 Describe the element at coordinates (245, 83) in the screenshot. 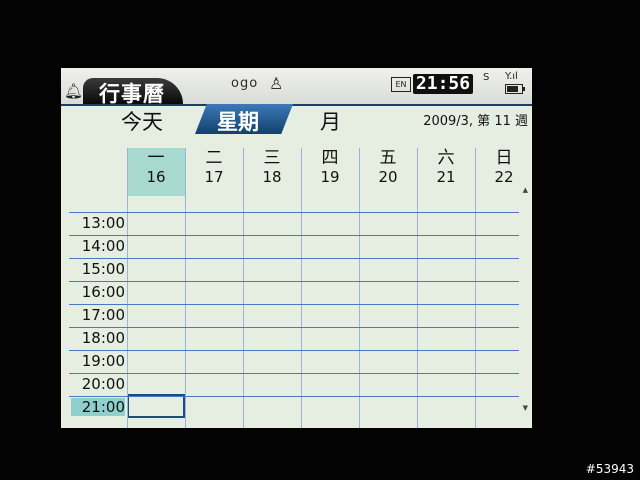

I see `ogo-label: ogo` at that location.